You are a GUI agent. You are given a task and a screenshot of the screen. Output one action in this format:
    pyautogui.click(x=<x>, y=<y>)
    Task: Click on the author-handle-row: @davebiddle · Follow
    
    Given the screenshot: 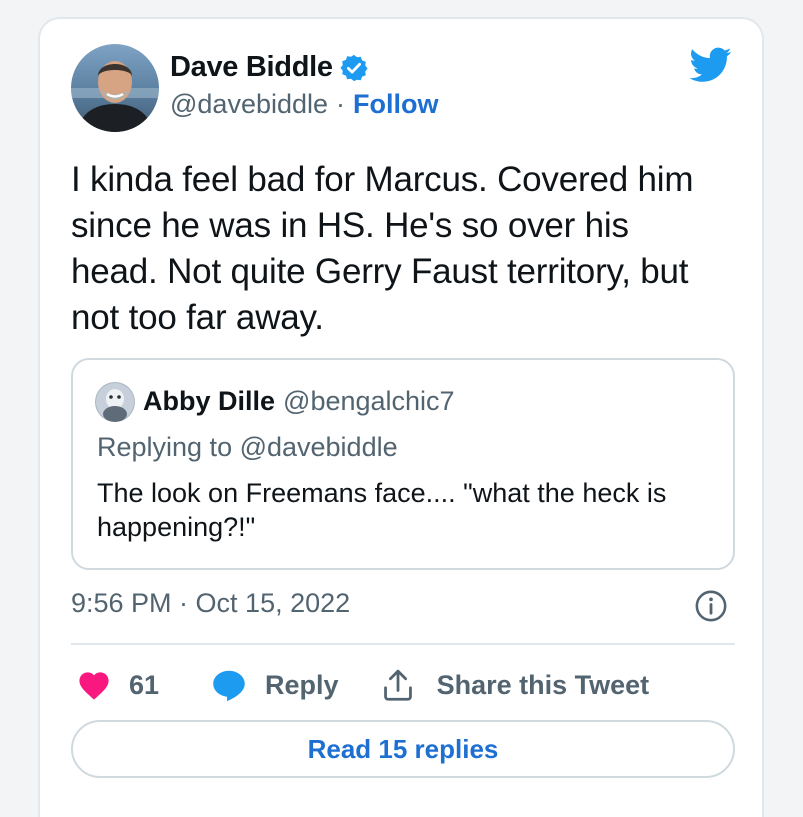 What is the action you would take?
    pyautogui.click(x=304, y=104)
    